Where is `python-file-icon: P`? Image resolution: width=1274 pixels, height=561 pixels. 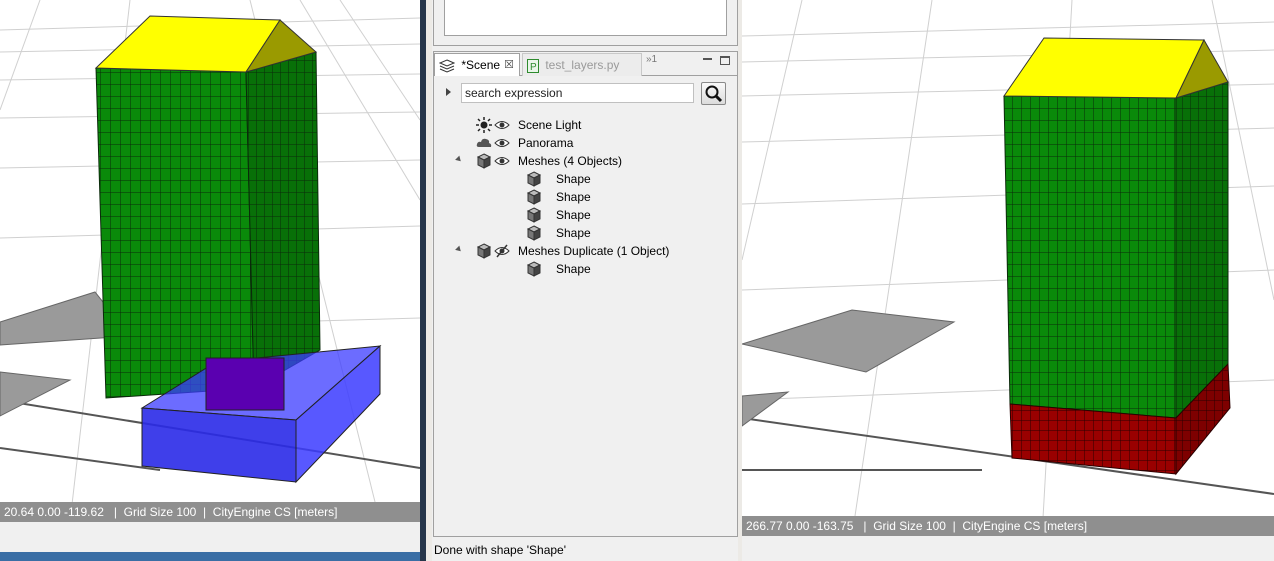 python-file-icon: P is located at coordinates (533, 65).